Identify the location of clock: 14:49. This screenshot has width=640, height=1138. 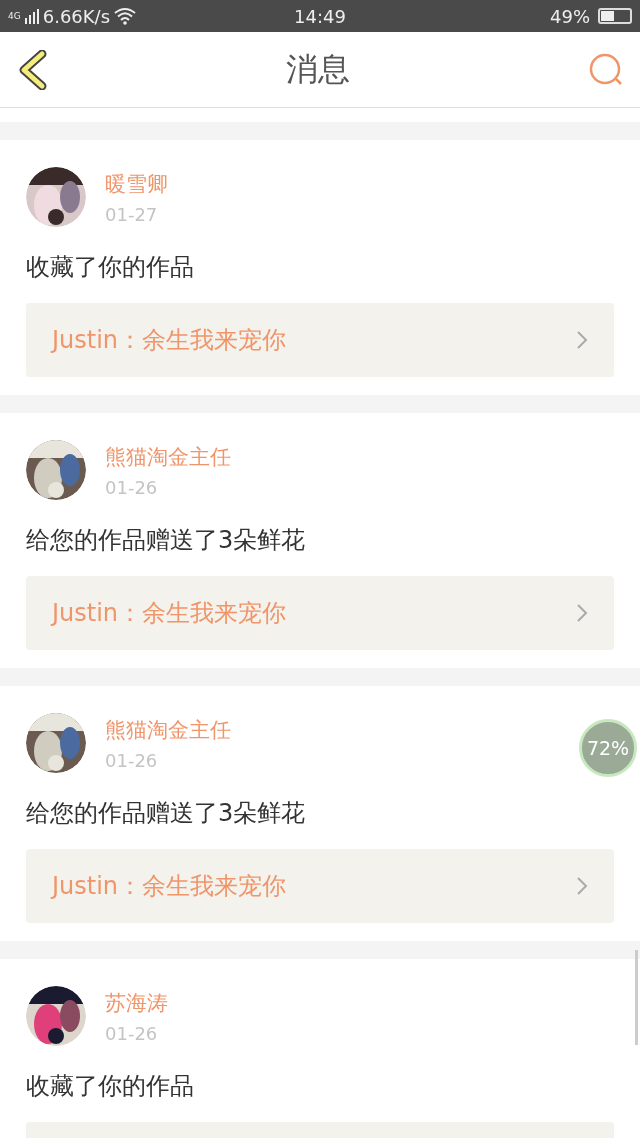
(320, 16).